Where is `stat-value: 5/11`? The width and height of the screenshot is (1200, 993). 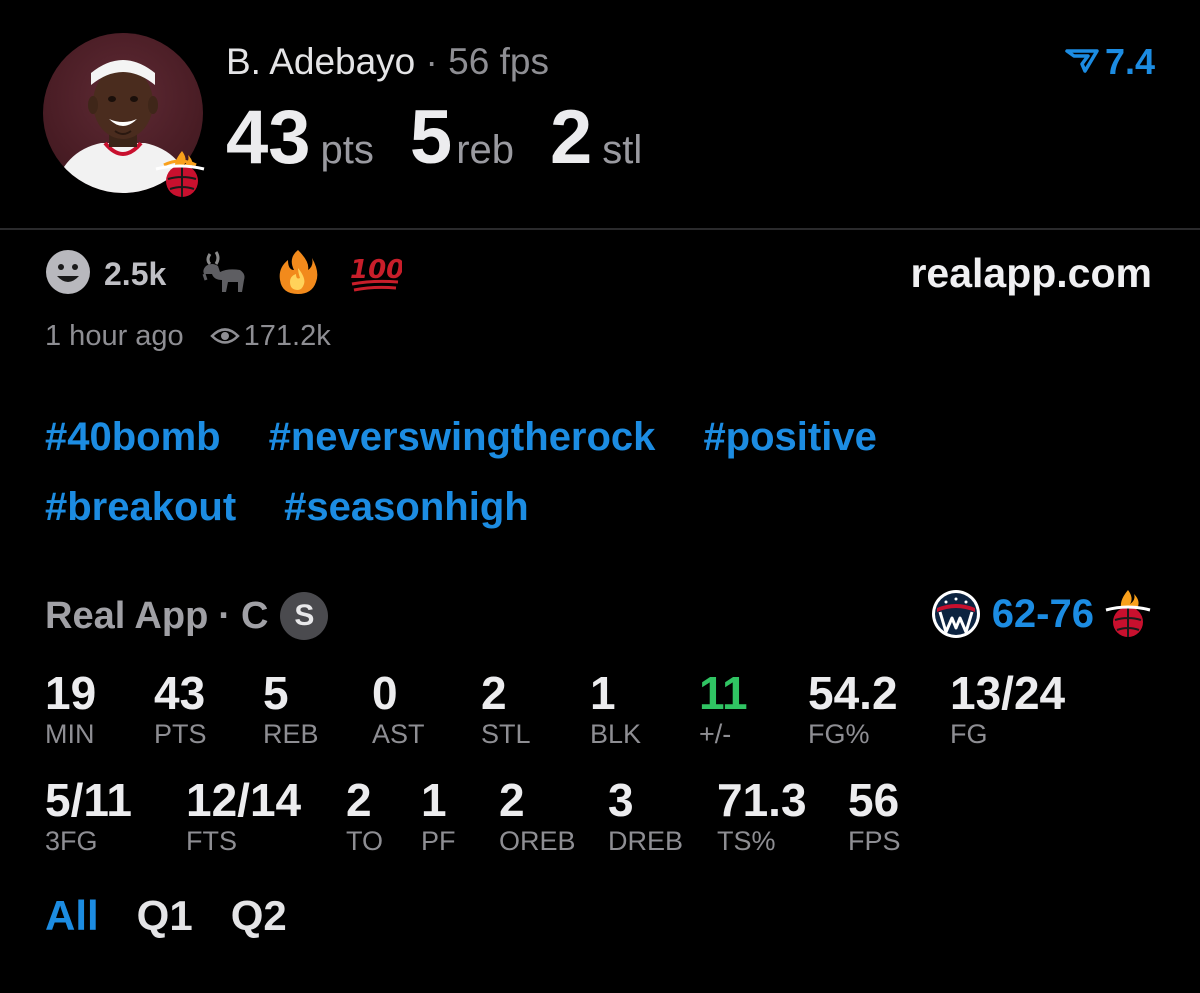 stat-value: 5/11 is located at coordinates (88, 800).